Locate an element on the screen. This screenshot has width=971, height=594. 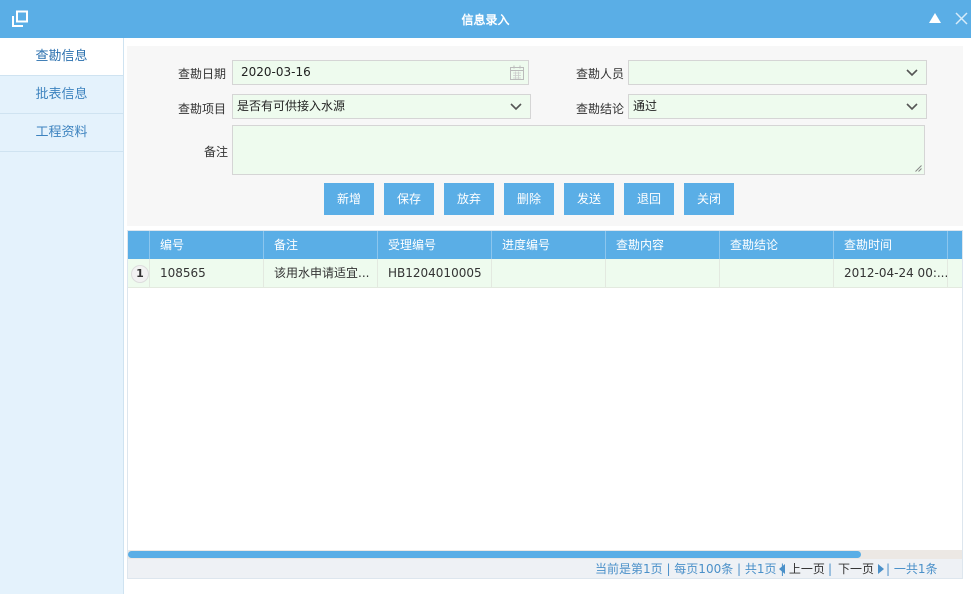
resize-handle-icon is located at coordinates (918, 168).